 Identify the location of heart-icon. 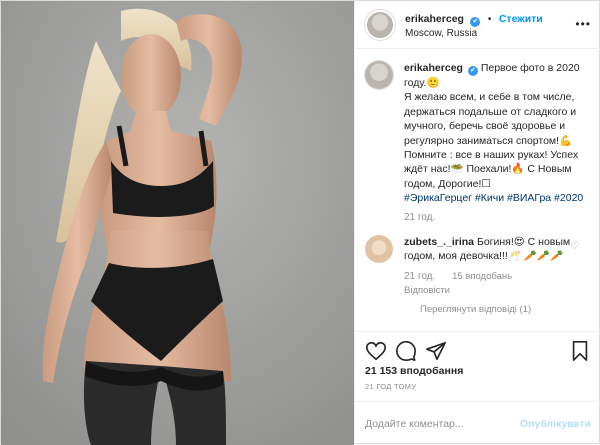
(376, 351).